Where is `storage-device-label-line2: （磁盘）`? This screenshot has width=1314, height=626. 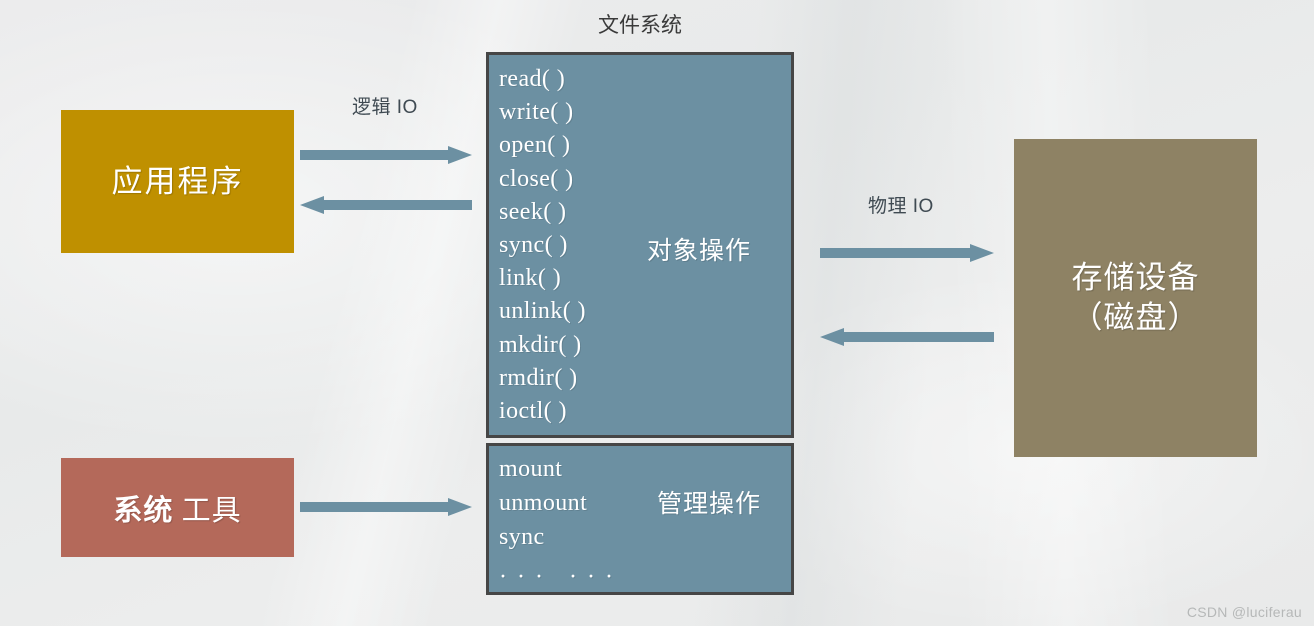 storage-device-label-line2: （磁盘） is located at coordinates (1135, 317).